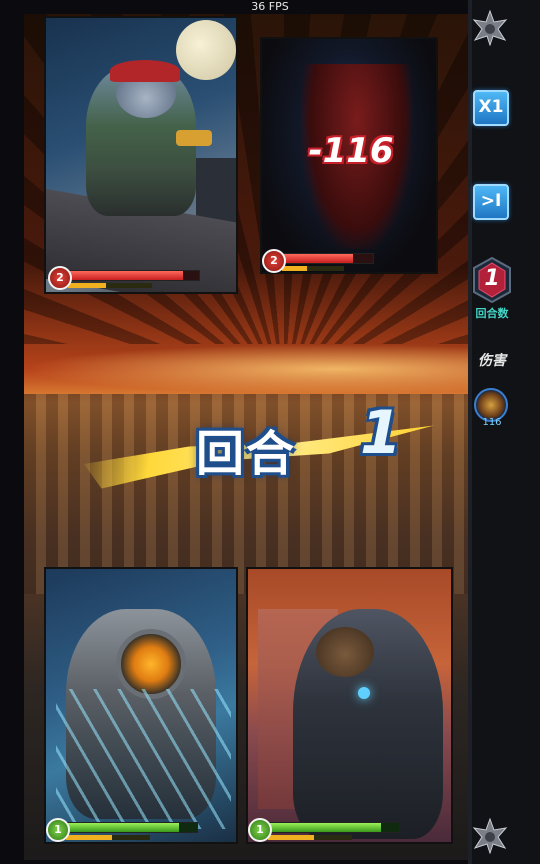 This screenshot has width=540, height=864. I want to click on round-banner-number: 1, so click(381, 433).